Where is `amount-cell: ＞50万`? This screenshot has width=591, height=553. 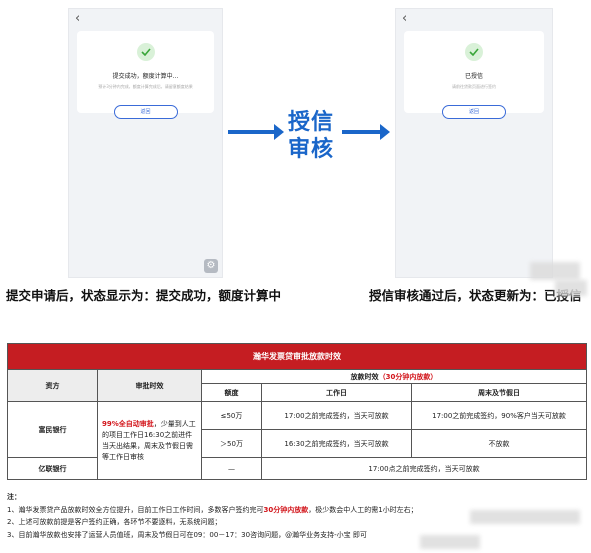
amount-cell: ＞50万 is located at coordinates (231, 443).